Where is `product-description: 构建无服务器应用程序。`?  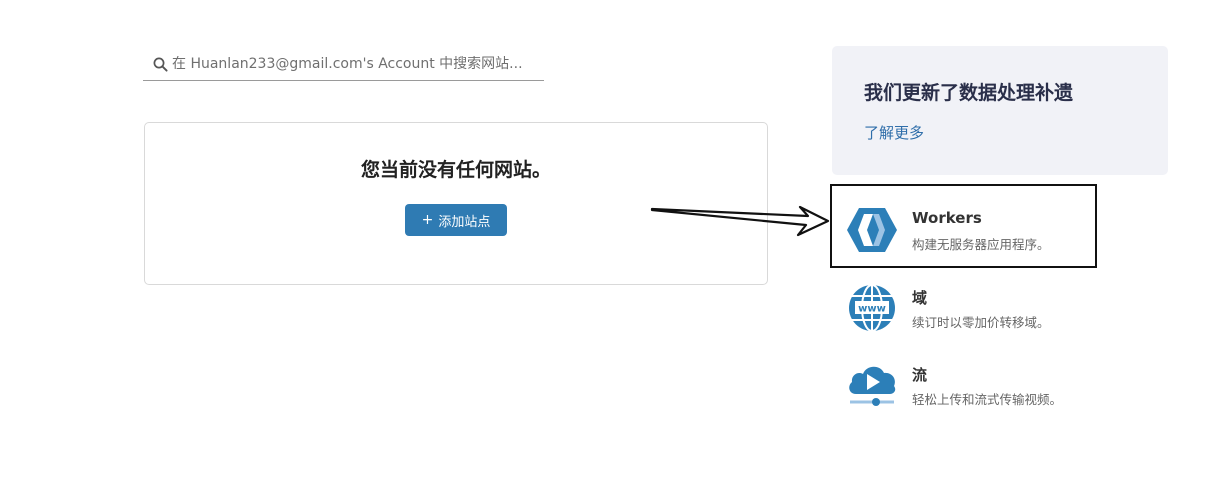 product-description: 构建无服务器应用程序。 is located at coordinates (981, 244).